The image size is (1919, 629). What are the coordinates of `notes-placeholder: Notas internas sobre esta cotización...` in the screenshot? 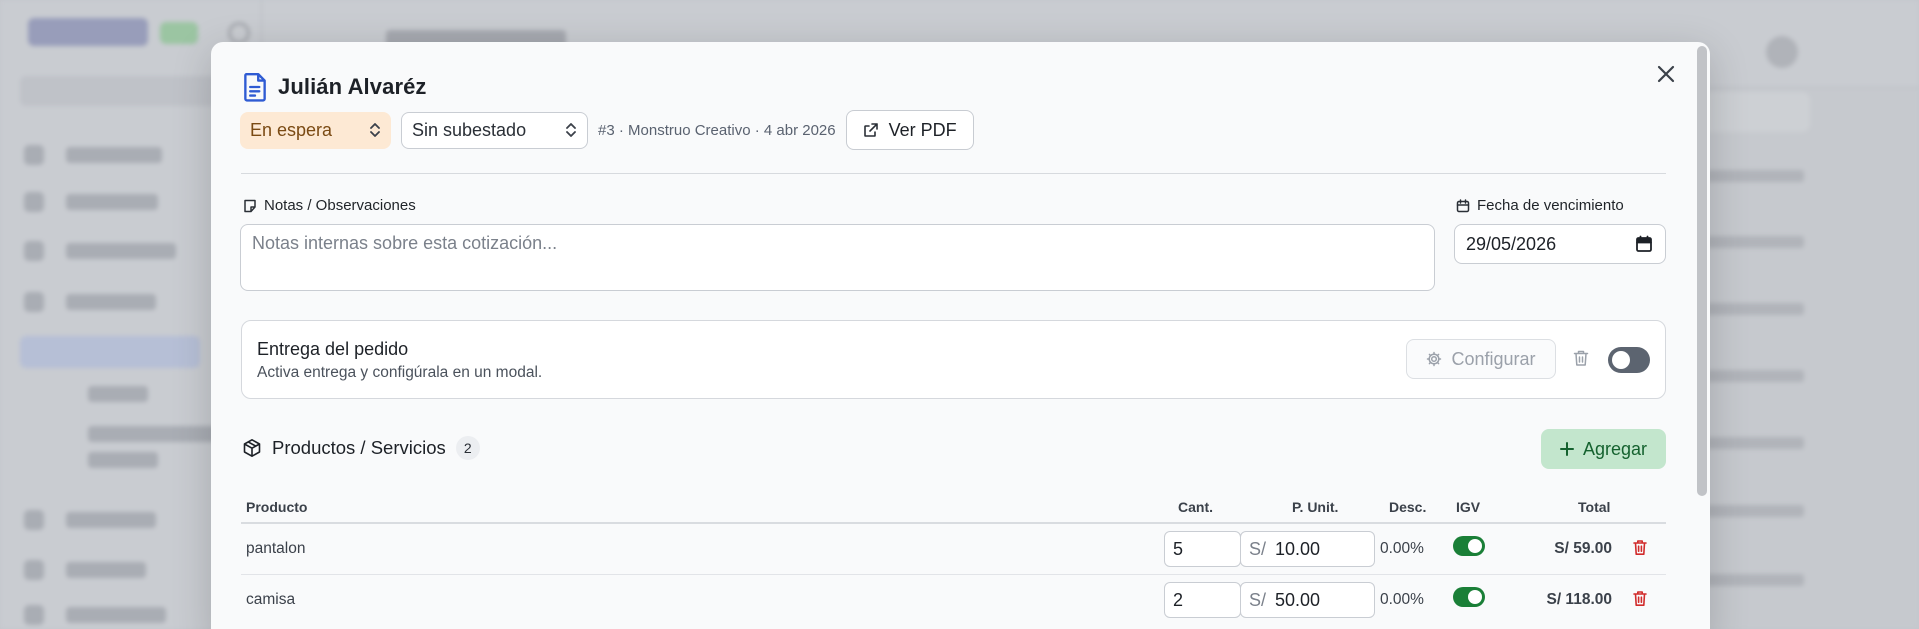 It's located at (405, 243).